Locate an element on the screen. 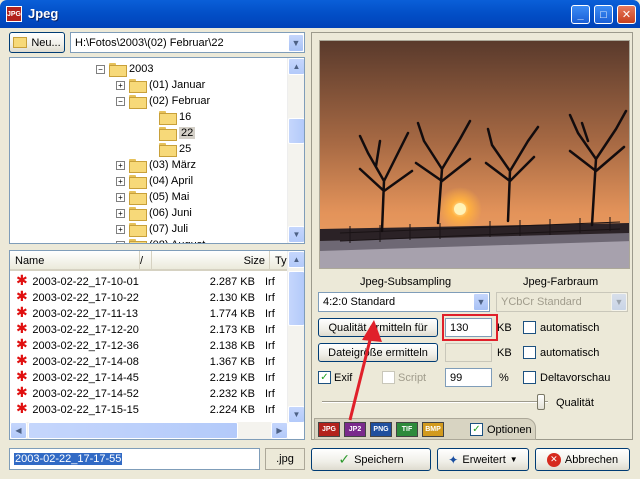 The width and height of the screenshot is (640, 479). cancel-button: ✕ Abbrechen is located at coordinates (582, 459).